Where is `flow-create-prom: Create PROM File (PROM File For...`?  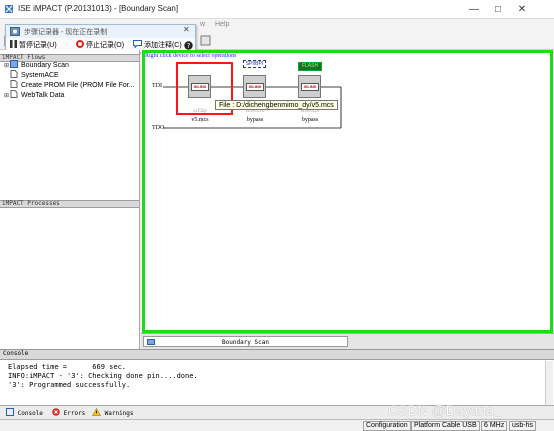
flow-create-prom: Create PROM File (PROM File For... is located at coordinates (72, 84).